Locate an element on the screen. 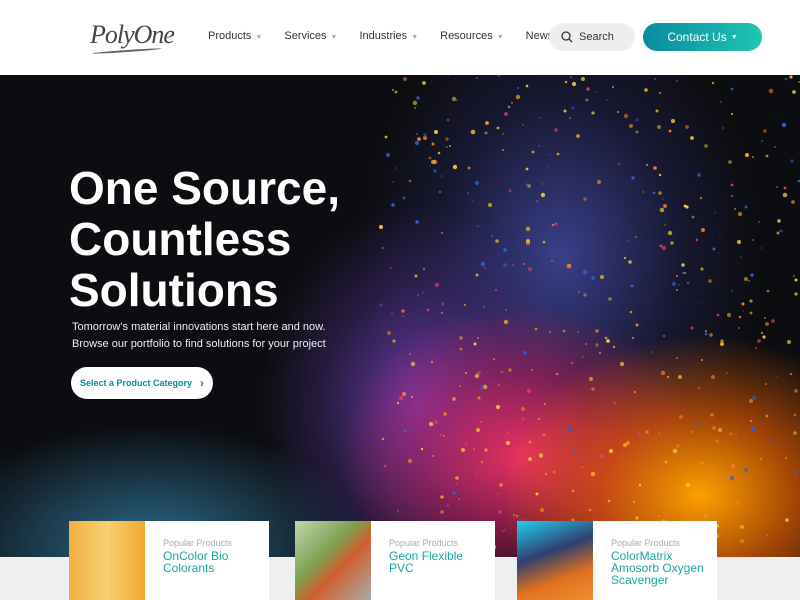  nav-resources: Resources ▼ is located at coordinates (472, 36).